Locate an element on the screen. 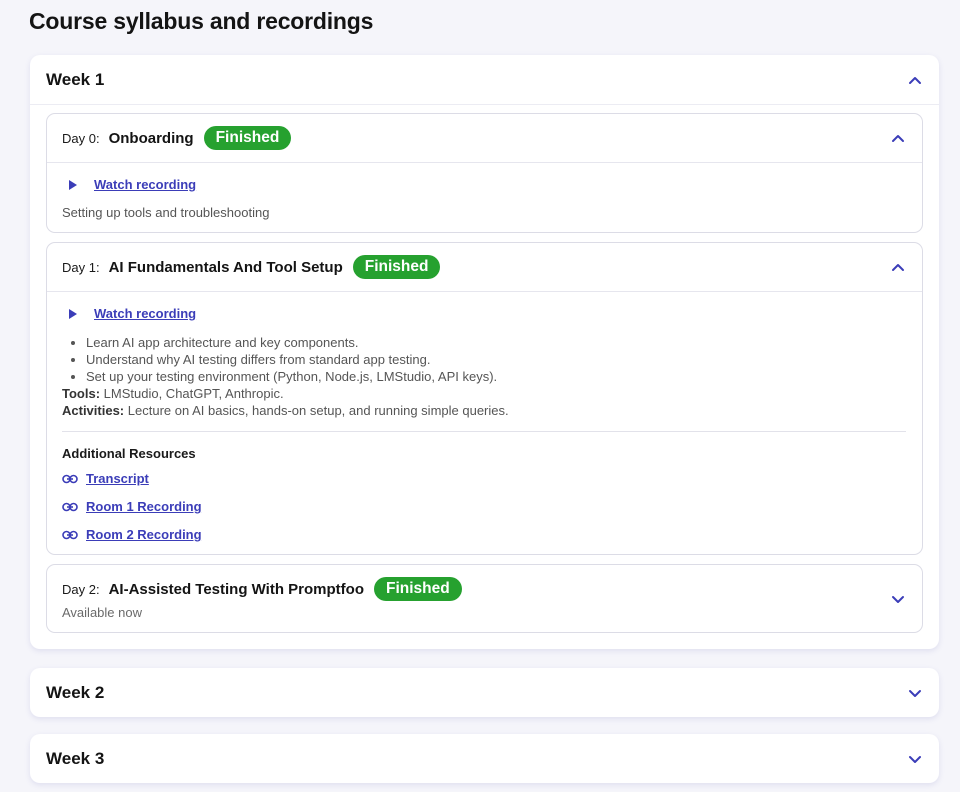 The width and height of the screenshot is (960, 792). week-title: Week 3 is located at coordinates (75, 758).